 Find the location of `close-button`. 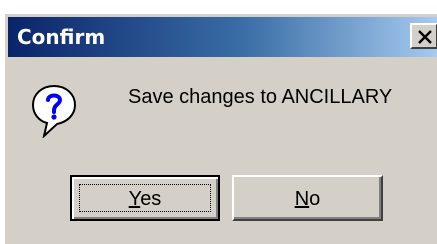

close-button is located at coordinates (423, 36).